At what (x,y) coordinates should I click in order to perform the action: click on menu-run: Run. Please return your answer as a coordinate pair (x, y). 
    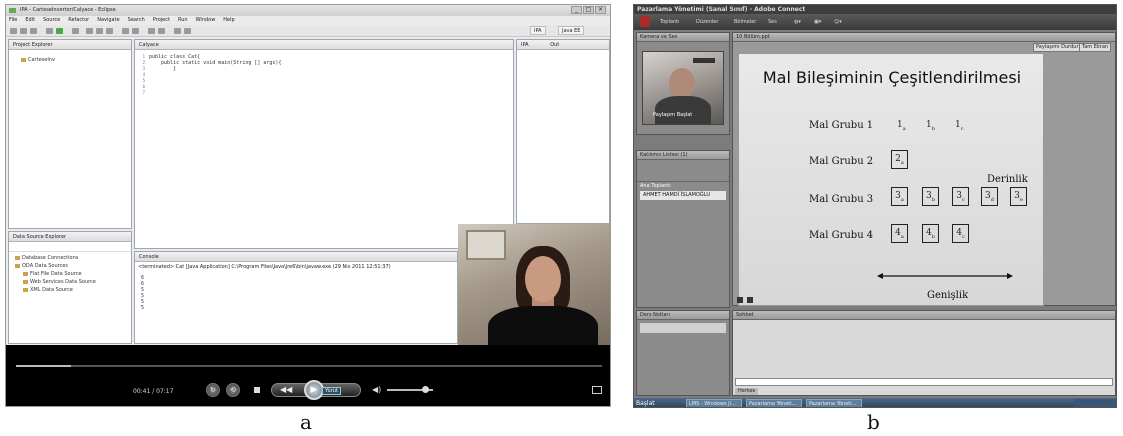
    Looking at the image, I should click on (183, 20).